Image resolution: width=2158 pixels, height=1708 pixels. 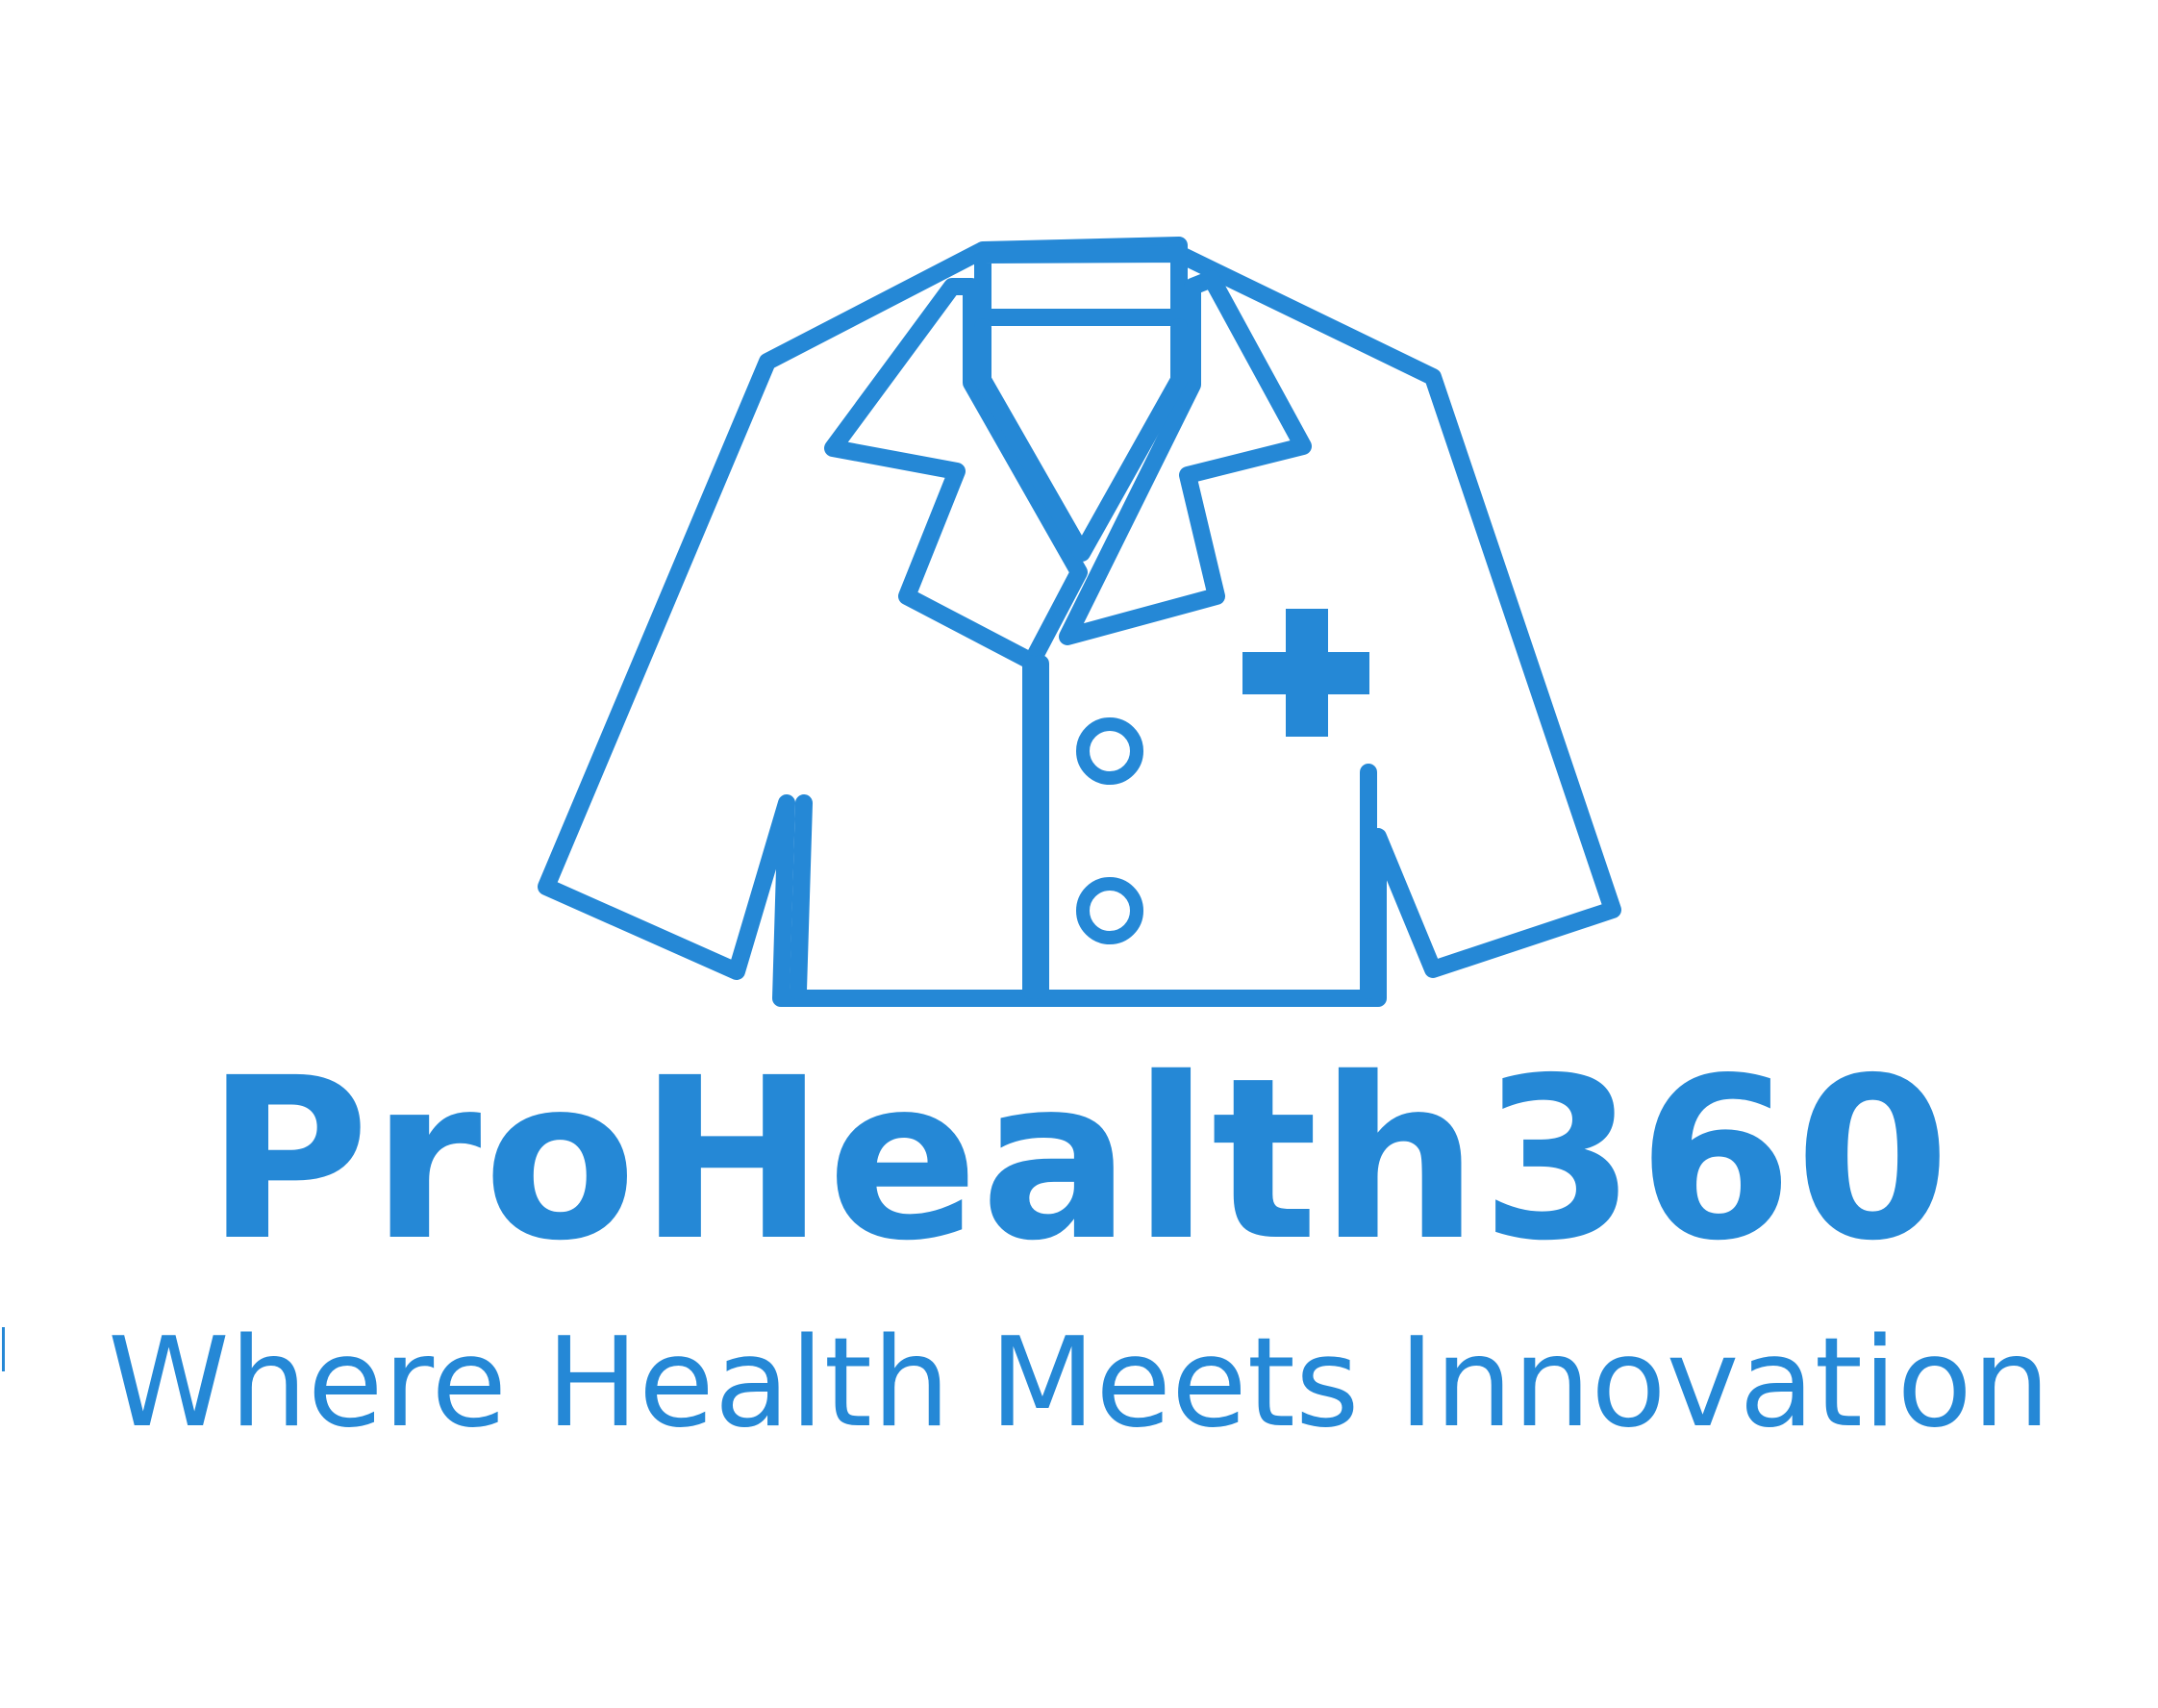 I want to click on shirt-v, so click(x=1081, y=440).